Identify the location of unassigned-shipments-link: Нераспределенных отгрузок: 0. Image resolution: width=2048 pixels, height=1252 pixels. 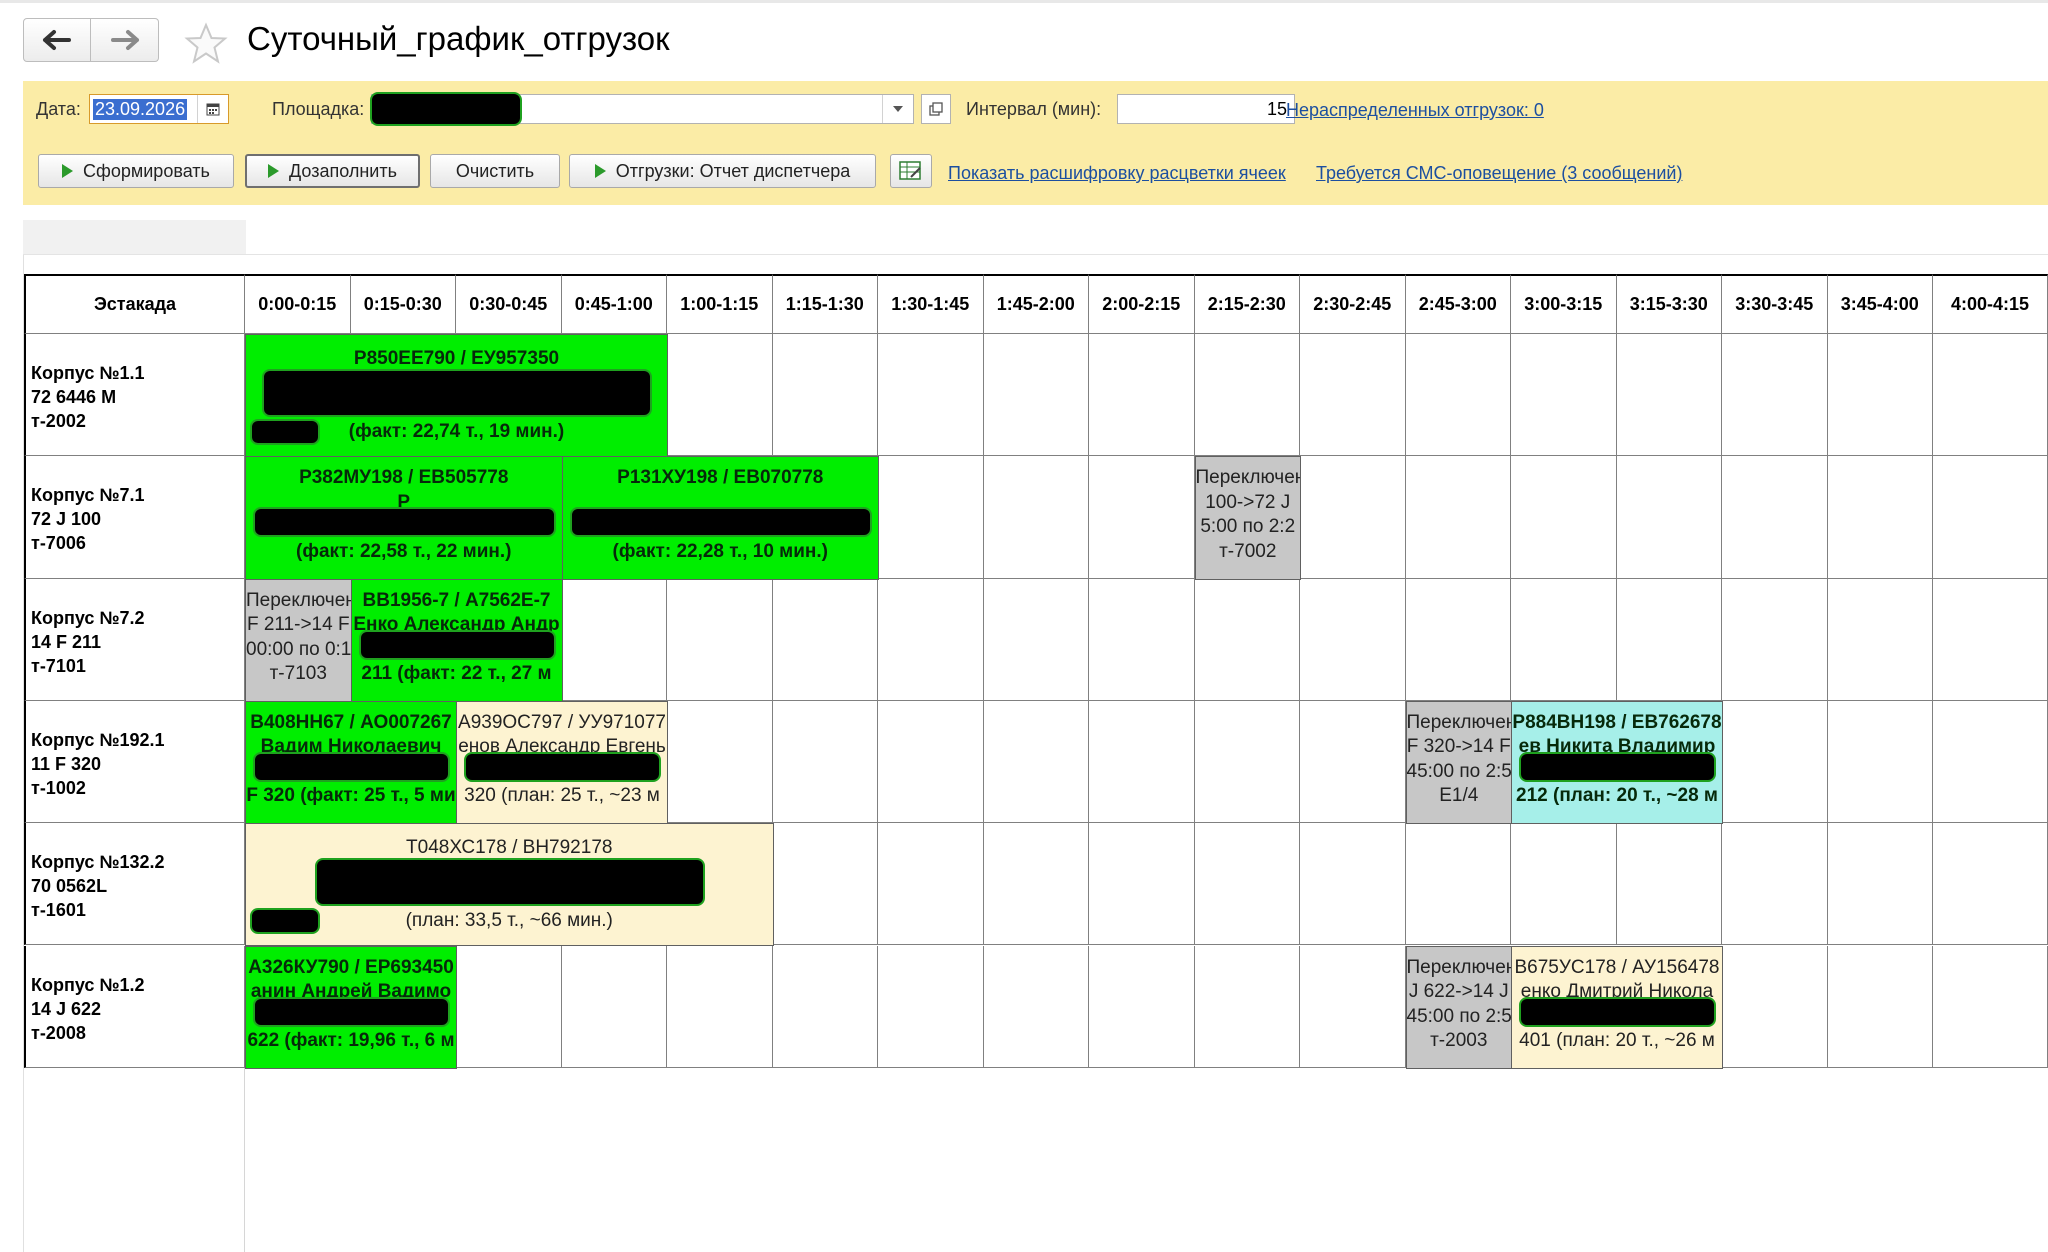
(1415, 110).